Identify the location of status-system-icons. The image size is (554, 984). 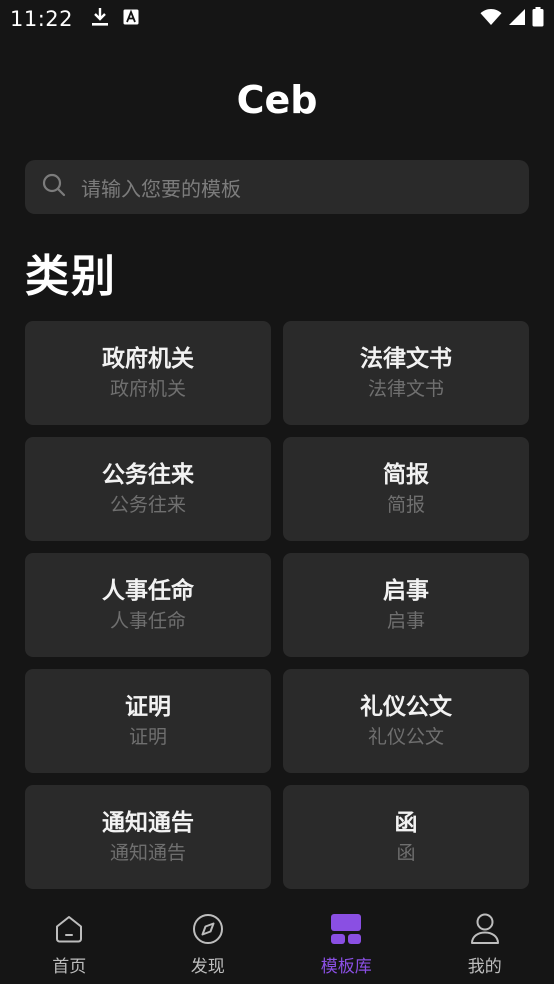
(512, 19).